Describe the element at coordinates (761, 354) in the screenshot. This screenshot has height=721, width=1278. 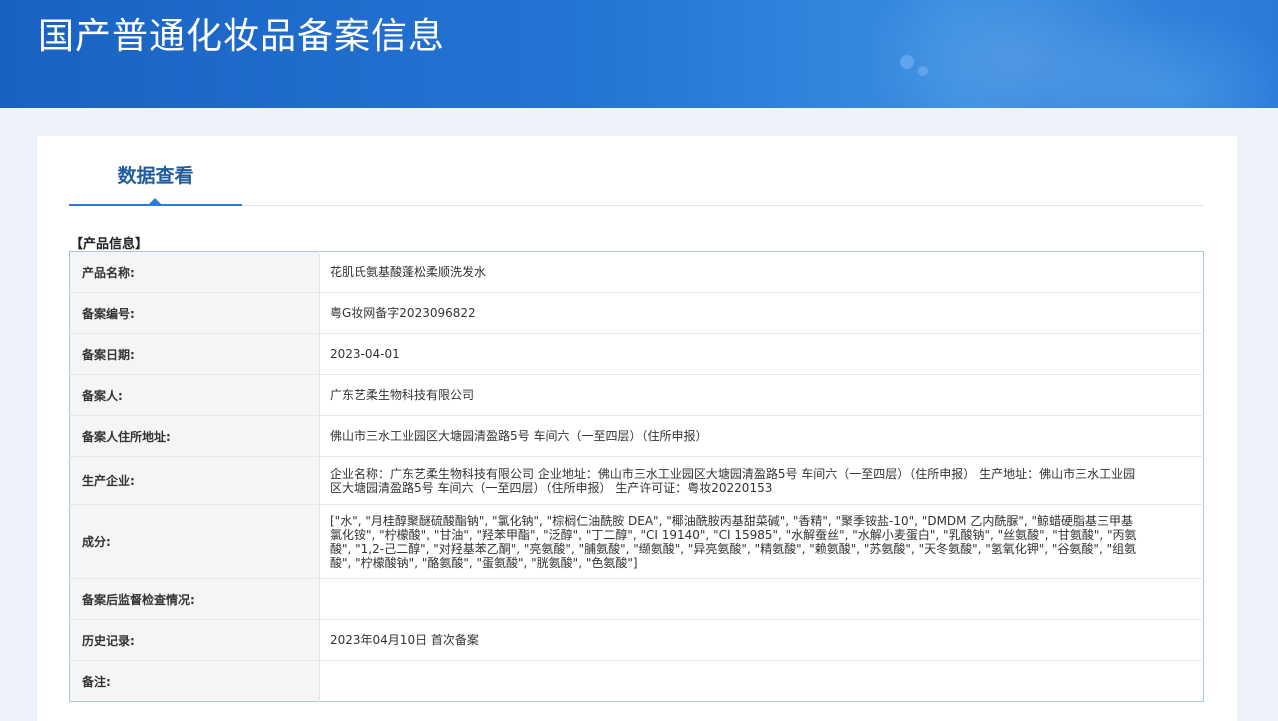
I see `row-value-record-date: 2023-04-01` at that location.